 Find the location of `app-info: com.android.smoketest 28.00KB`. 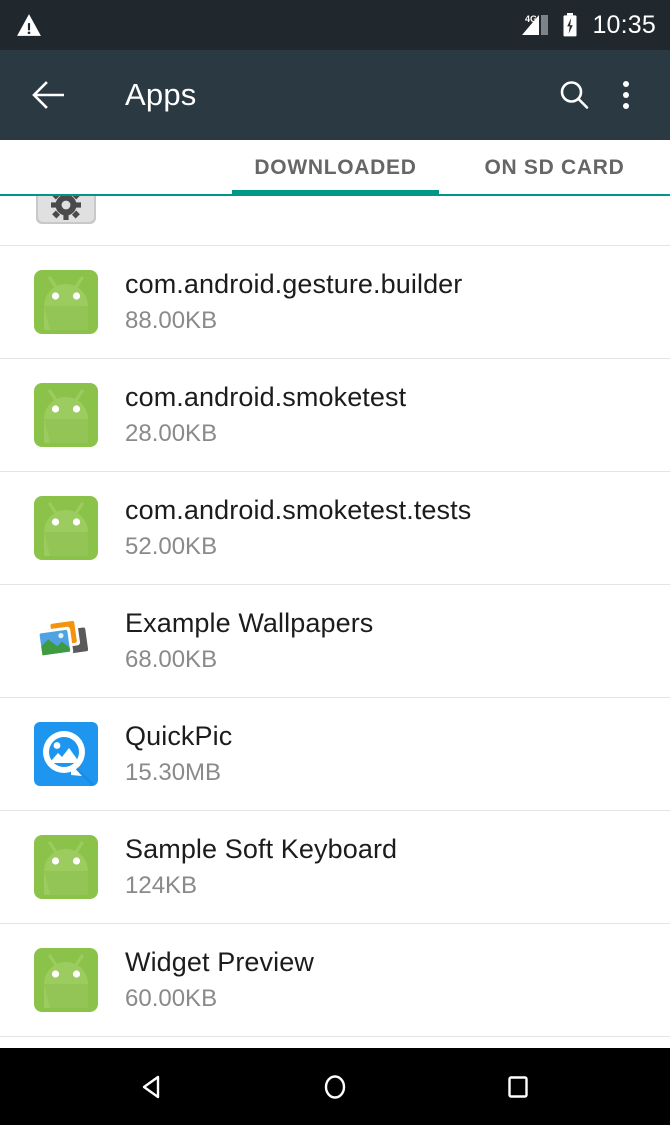

app-info: com.android.smoketest 28.00KB is located at coordinates (265, 415).